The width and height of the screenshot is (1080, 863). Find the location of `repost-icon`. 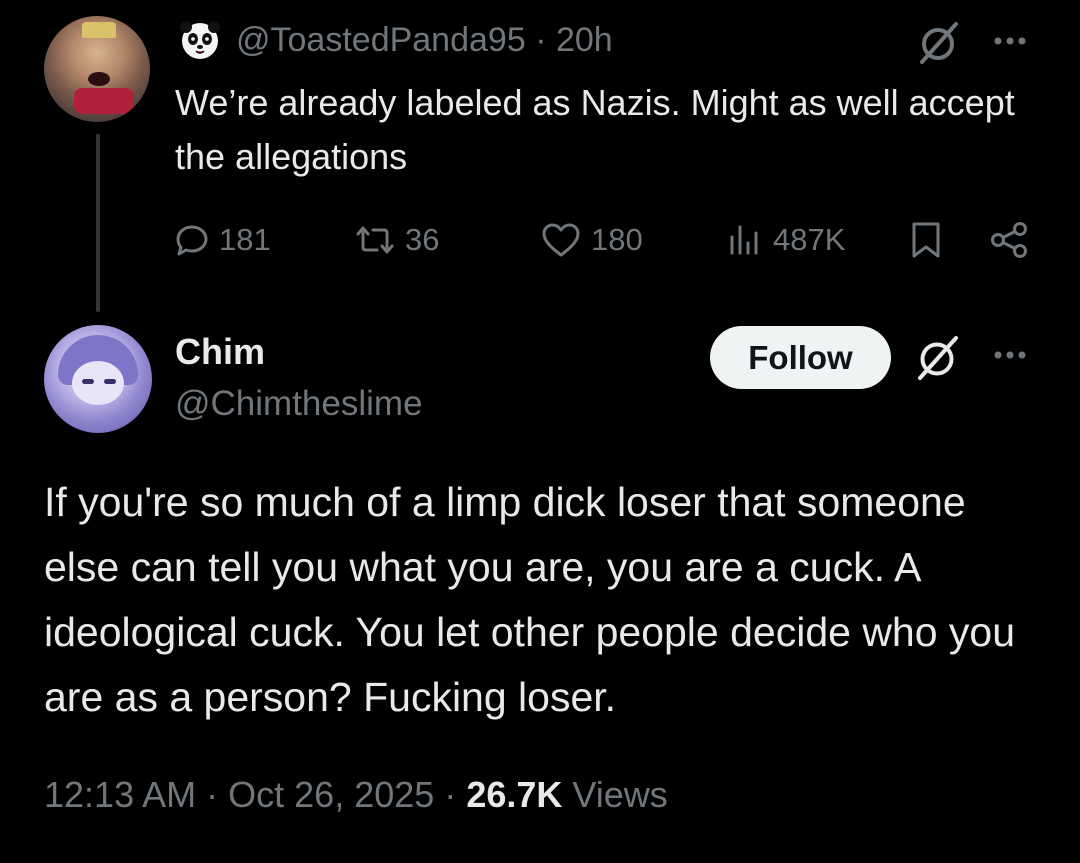

repost-icon is located at coordinates (375, 240).